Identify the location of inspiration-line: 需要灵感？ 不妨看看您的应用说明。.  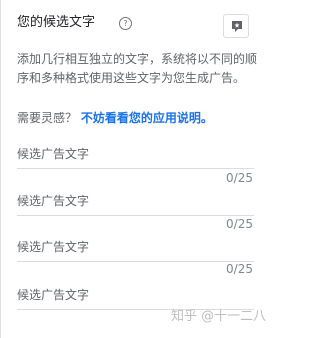
(137, 118).